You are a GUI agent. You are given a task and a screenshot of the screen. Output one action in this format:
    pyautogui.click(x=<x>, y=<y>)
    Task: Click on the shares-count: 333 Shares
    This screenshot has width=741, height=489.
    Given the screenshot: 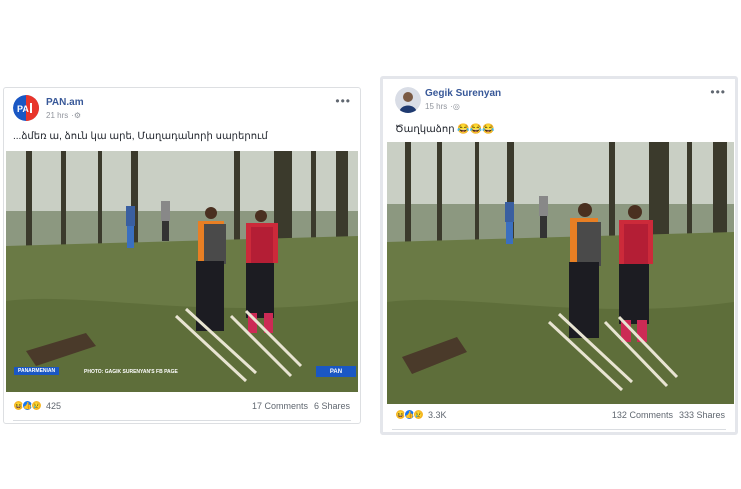 What is the action you would take?
    pyautogui.click(x=702, y=415)
    